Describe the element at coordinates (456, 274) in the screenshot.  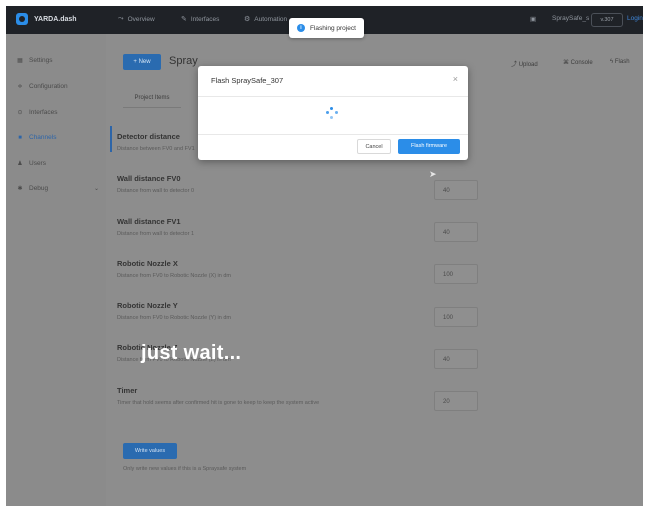
I see `robotic-nozzle-x-input: 100` at that location.